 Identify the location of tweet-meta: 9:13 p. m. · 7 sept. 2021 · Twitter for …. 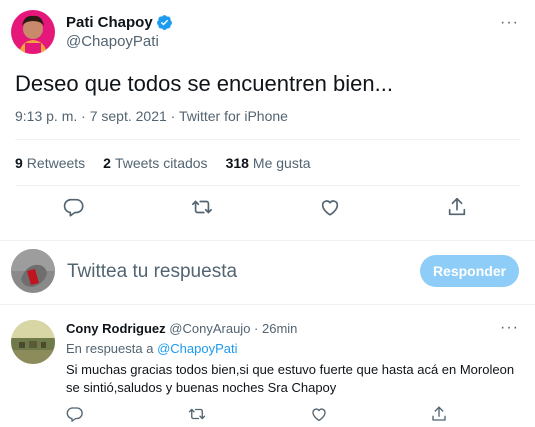
(151, 116).